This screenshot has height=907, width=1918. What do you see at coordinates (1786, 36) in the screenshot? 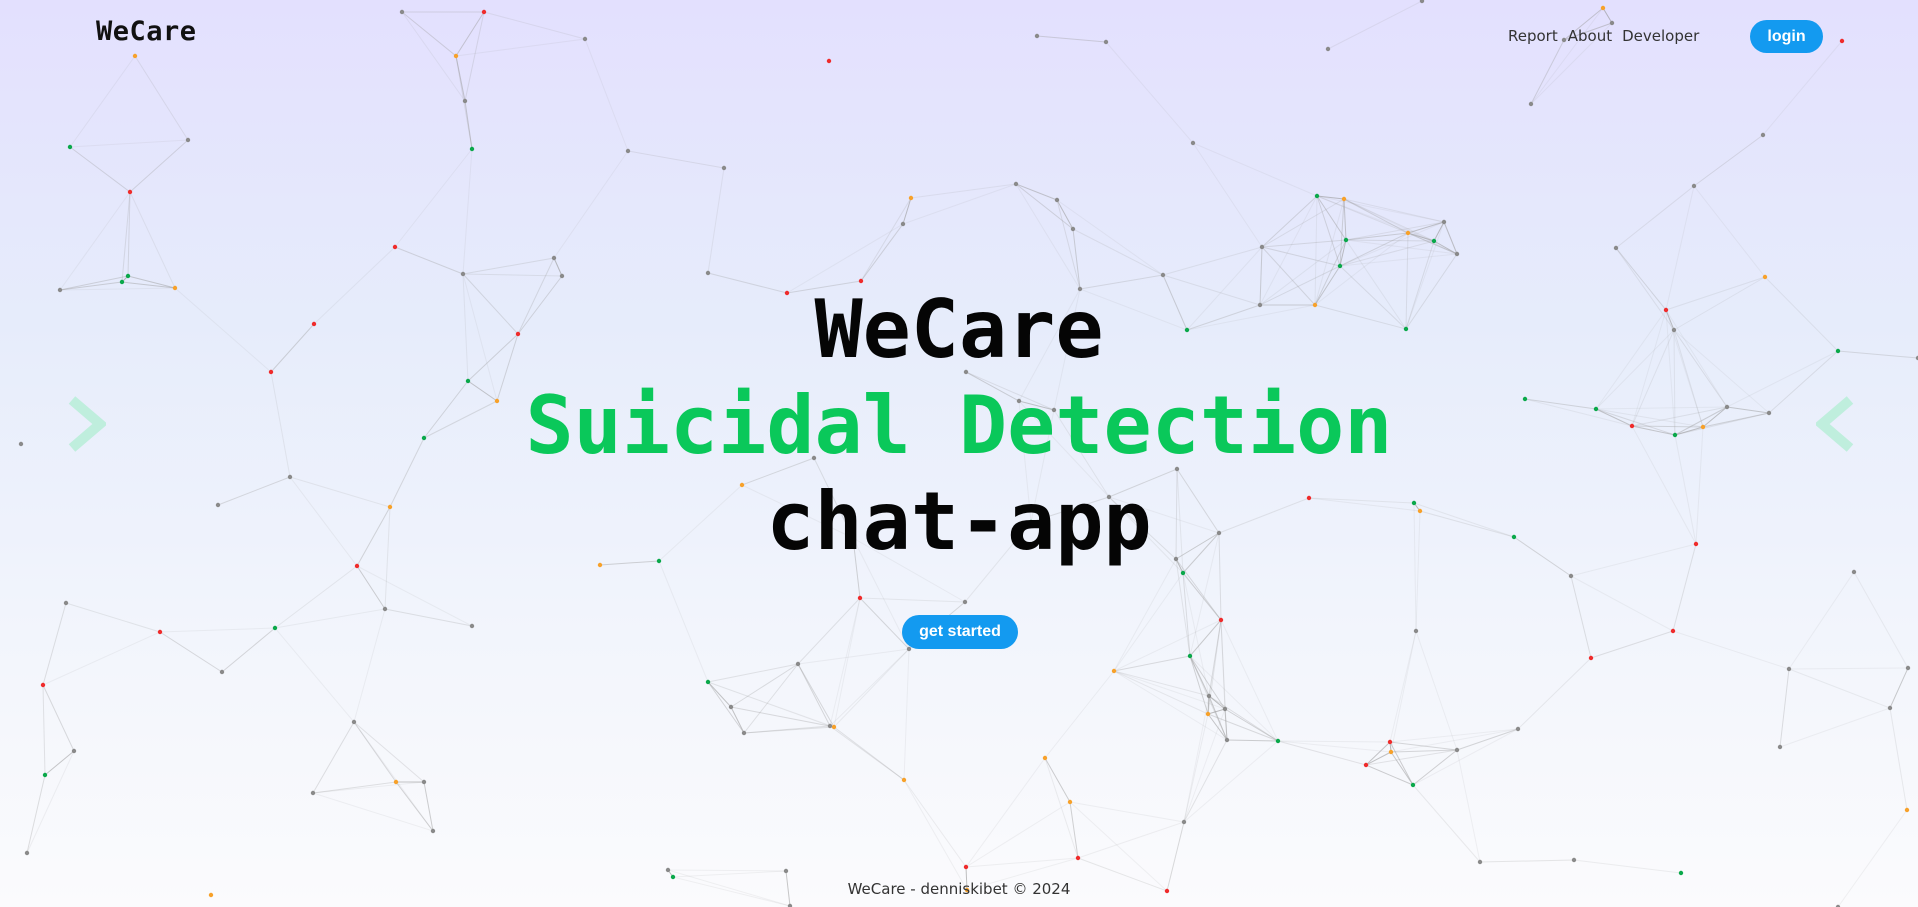
I see `login-button: login` at bounding box center [1786, 36].